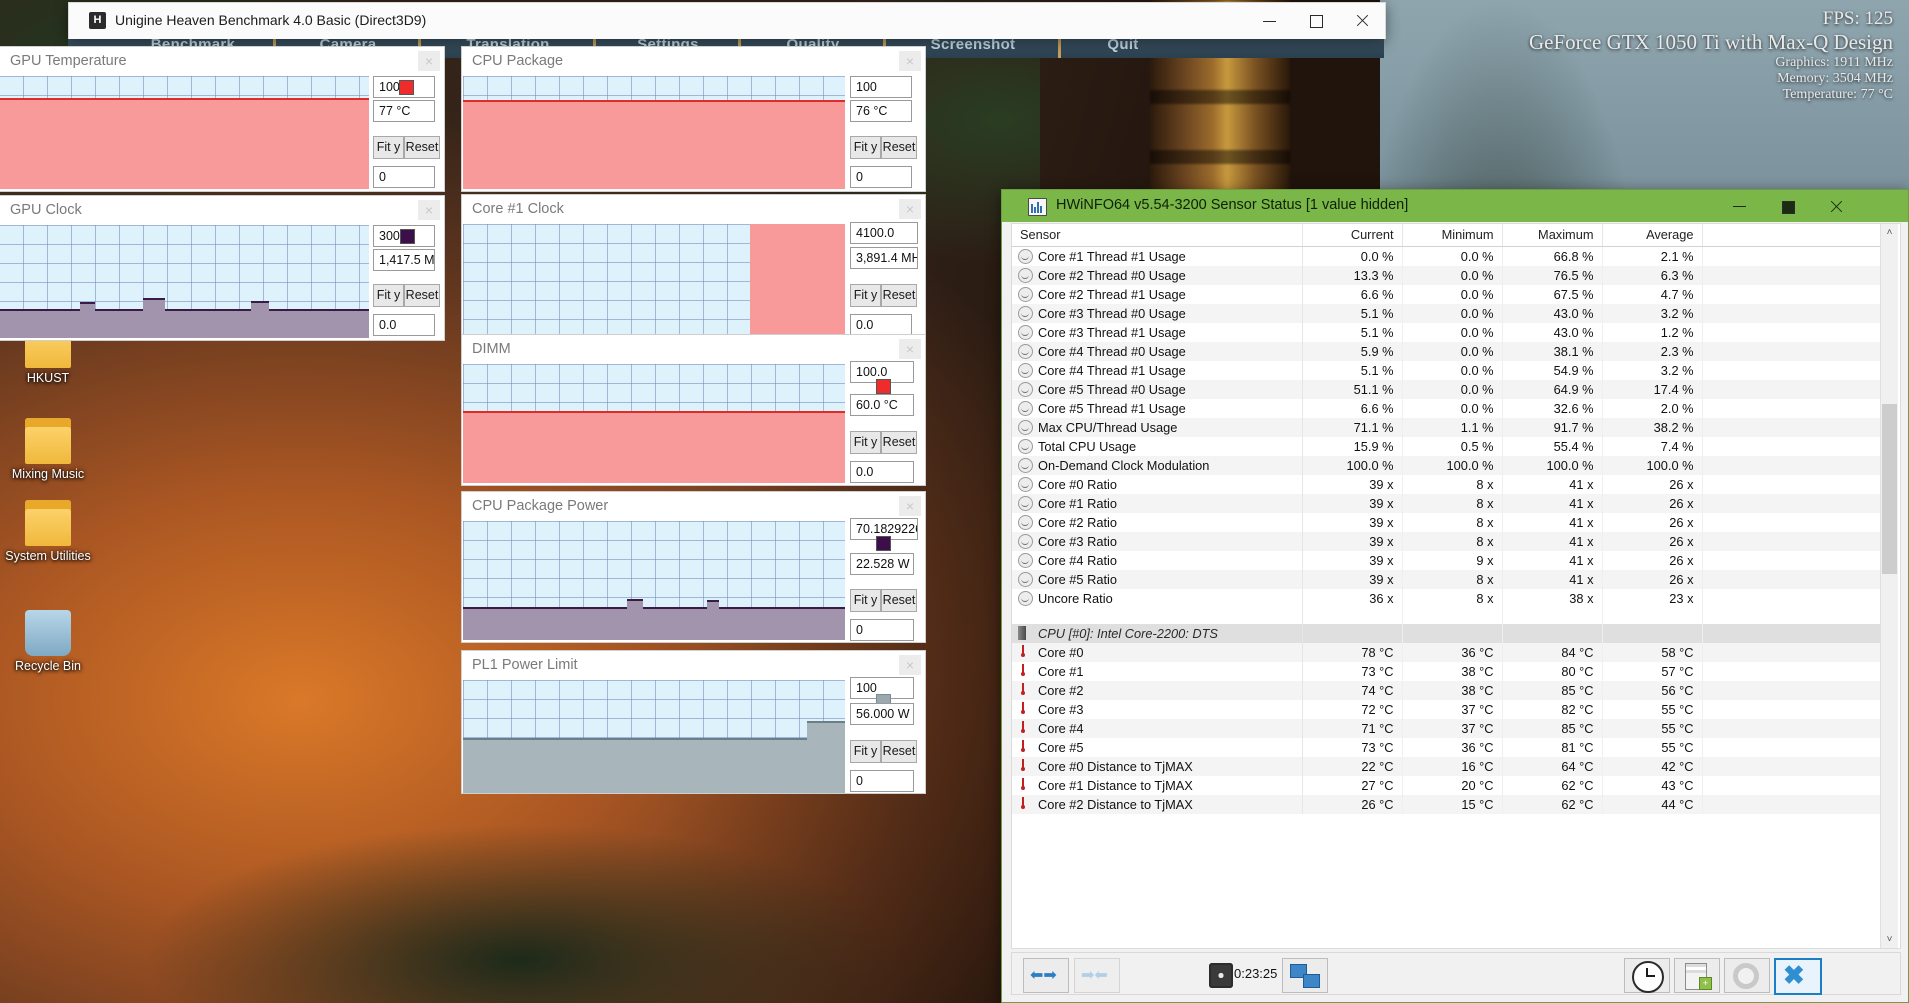  What do you see at coordinates (882, 630) in the screenshot?
I see `cpu-power-min-value: 0` at bounding box center [882, 630].